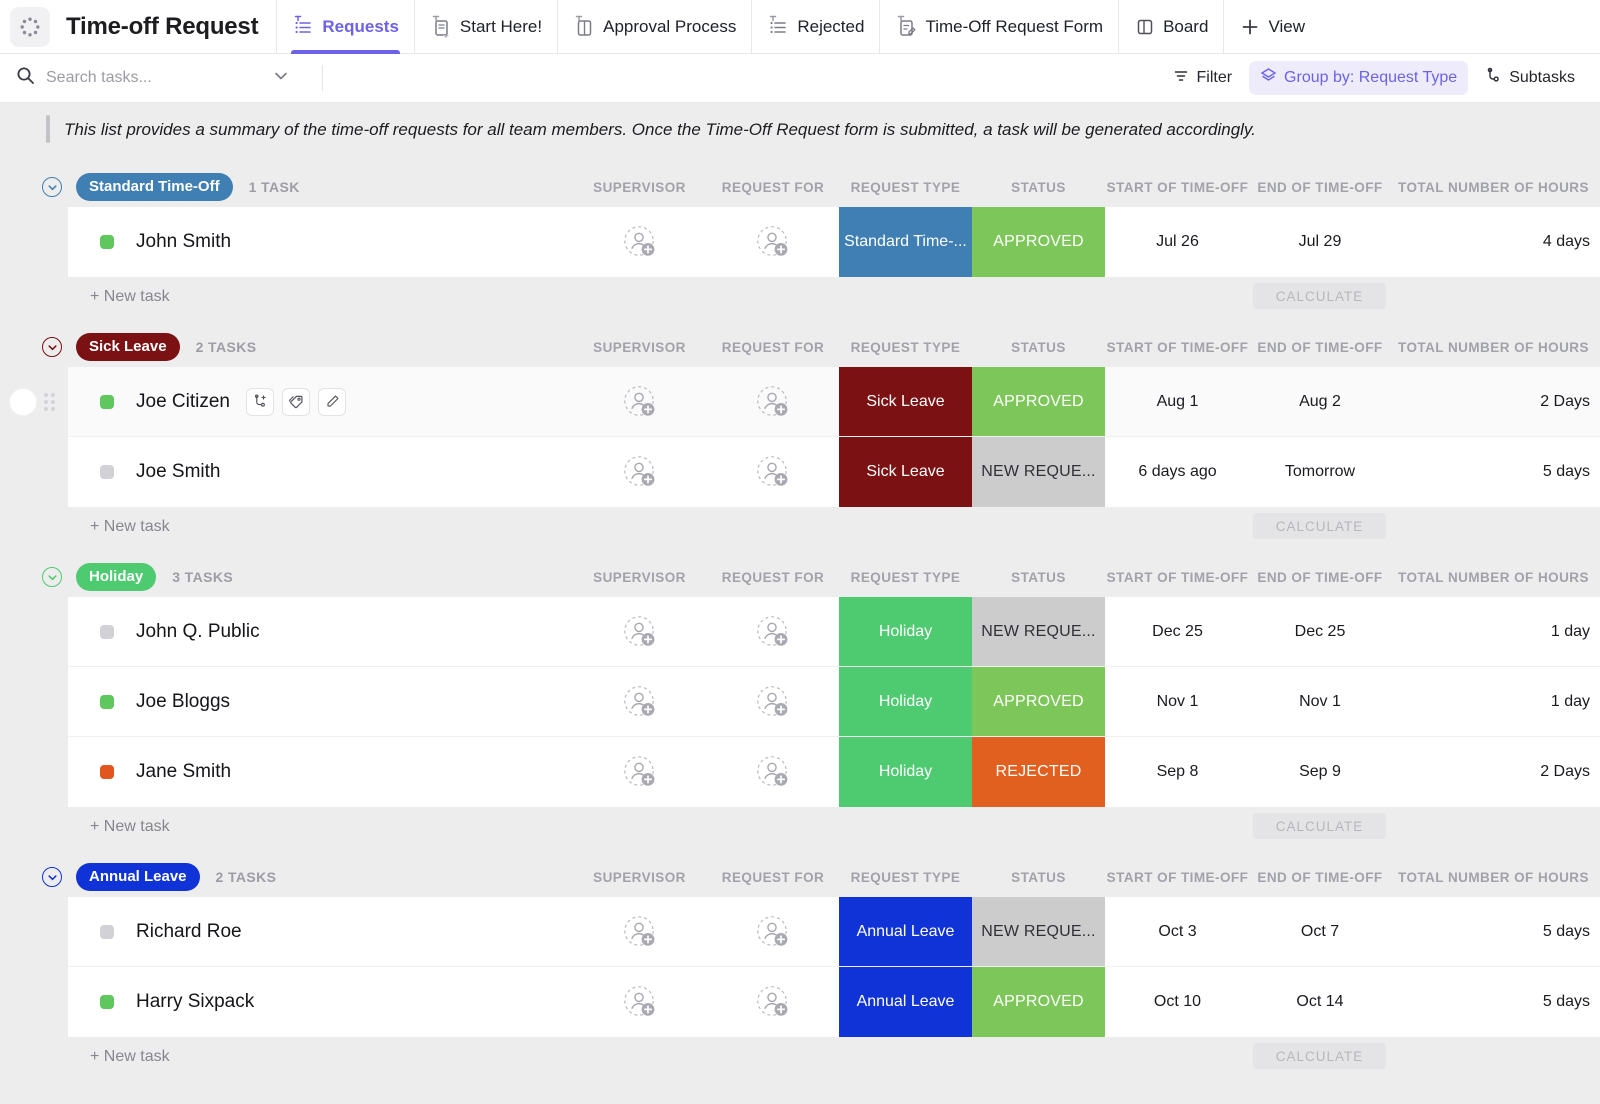 The image size is (1600, 1104). Describe the element at coordinates (1177, 931) in the screenshot. I see `start-of-time-off-cell: Oct 3` at that location.